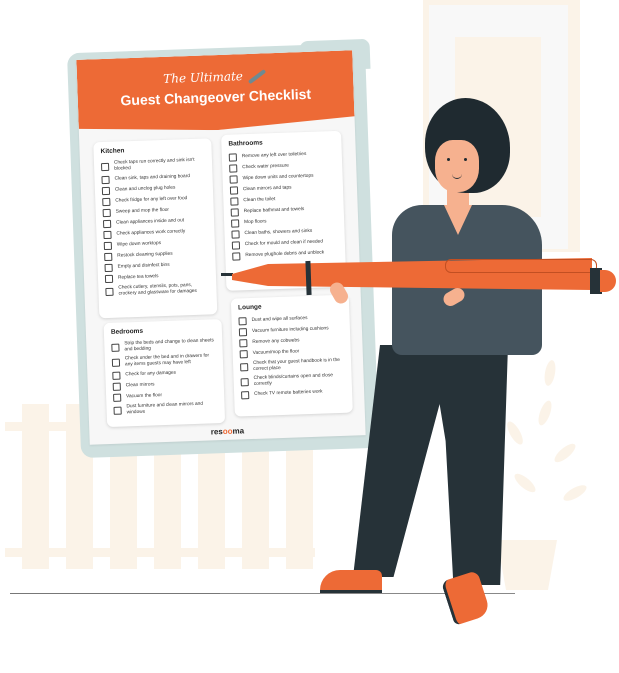  Describe the element at coordinates (203, 77) in the screenshot. I see `title-small: The Ultimate` at that location.